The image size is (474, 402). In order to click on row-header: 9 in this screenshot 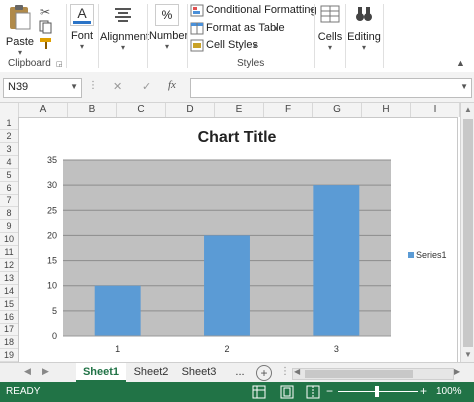, I will do `click(9, 227)`.